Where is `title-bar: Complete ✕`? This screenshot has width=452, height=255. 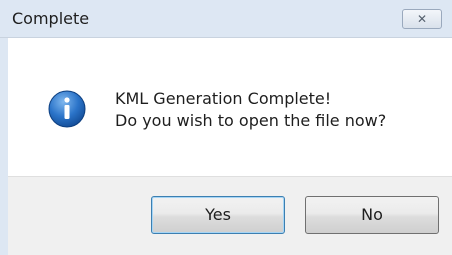
title-bar: Complete ✕ is located at coordinates (226, 19).